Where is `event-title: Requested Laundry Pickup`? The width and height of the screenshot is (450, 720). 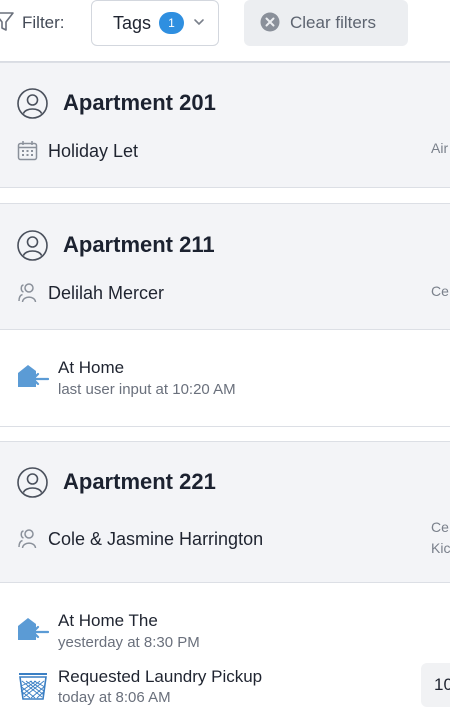
event-title: Requested Laundry Pickup is located at coordinates (160, 676).